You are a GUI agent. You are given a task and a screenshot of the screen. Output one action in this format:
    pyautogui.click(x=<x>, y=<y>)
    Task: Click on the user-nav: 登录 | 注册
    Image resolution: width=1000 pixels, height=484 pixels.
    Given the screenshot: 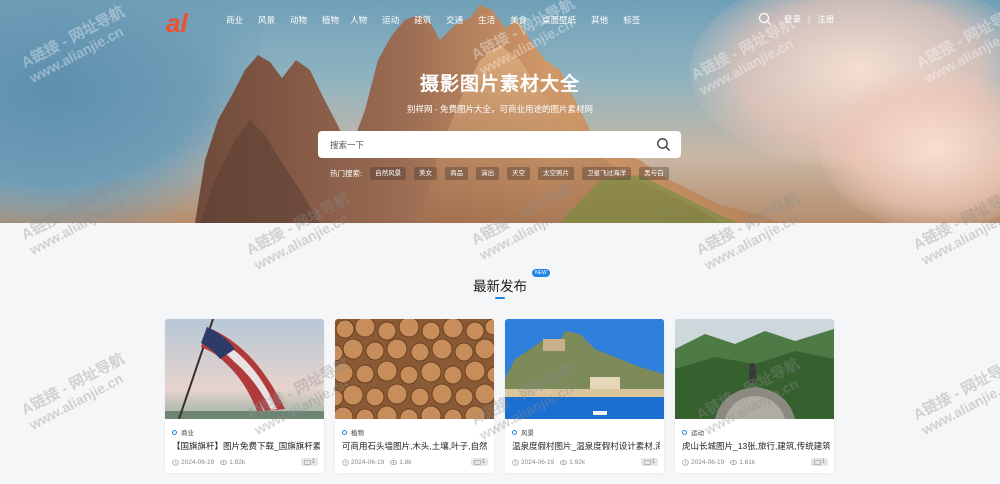 What is the action you would take?
    pyautogui.click(x=796, y=19)
    